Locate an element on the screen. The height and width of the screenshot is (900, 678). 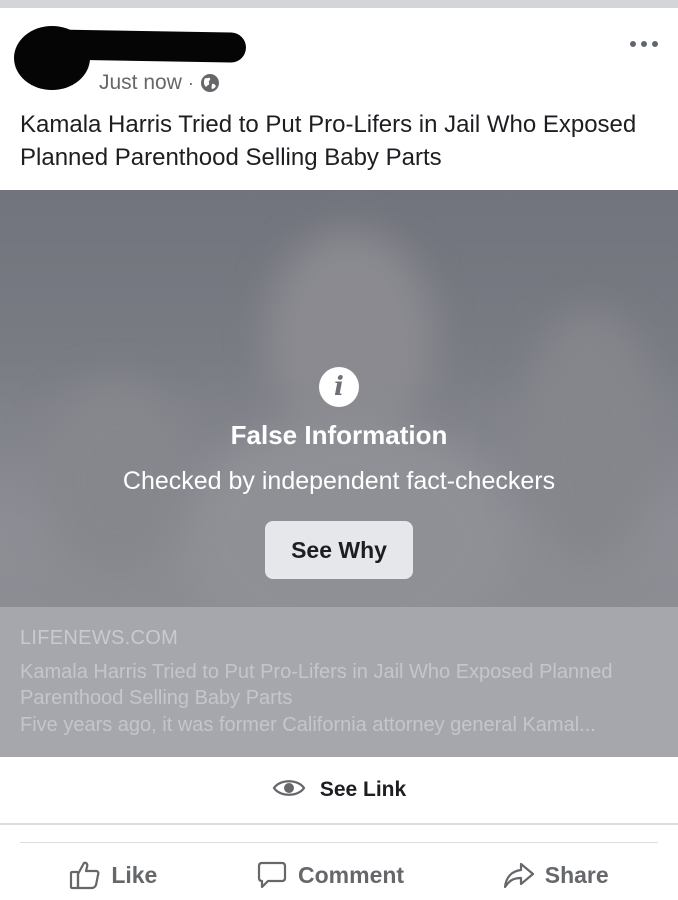
comment-label: Comment is located at coordinates (351, 874).